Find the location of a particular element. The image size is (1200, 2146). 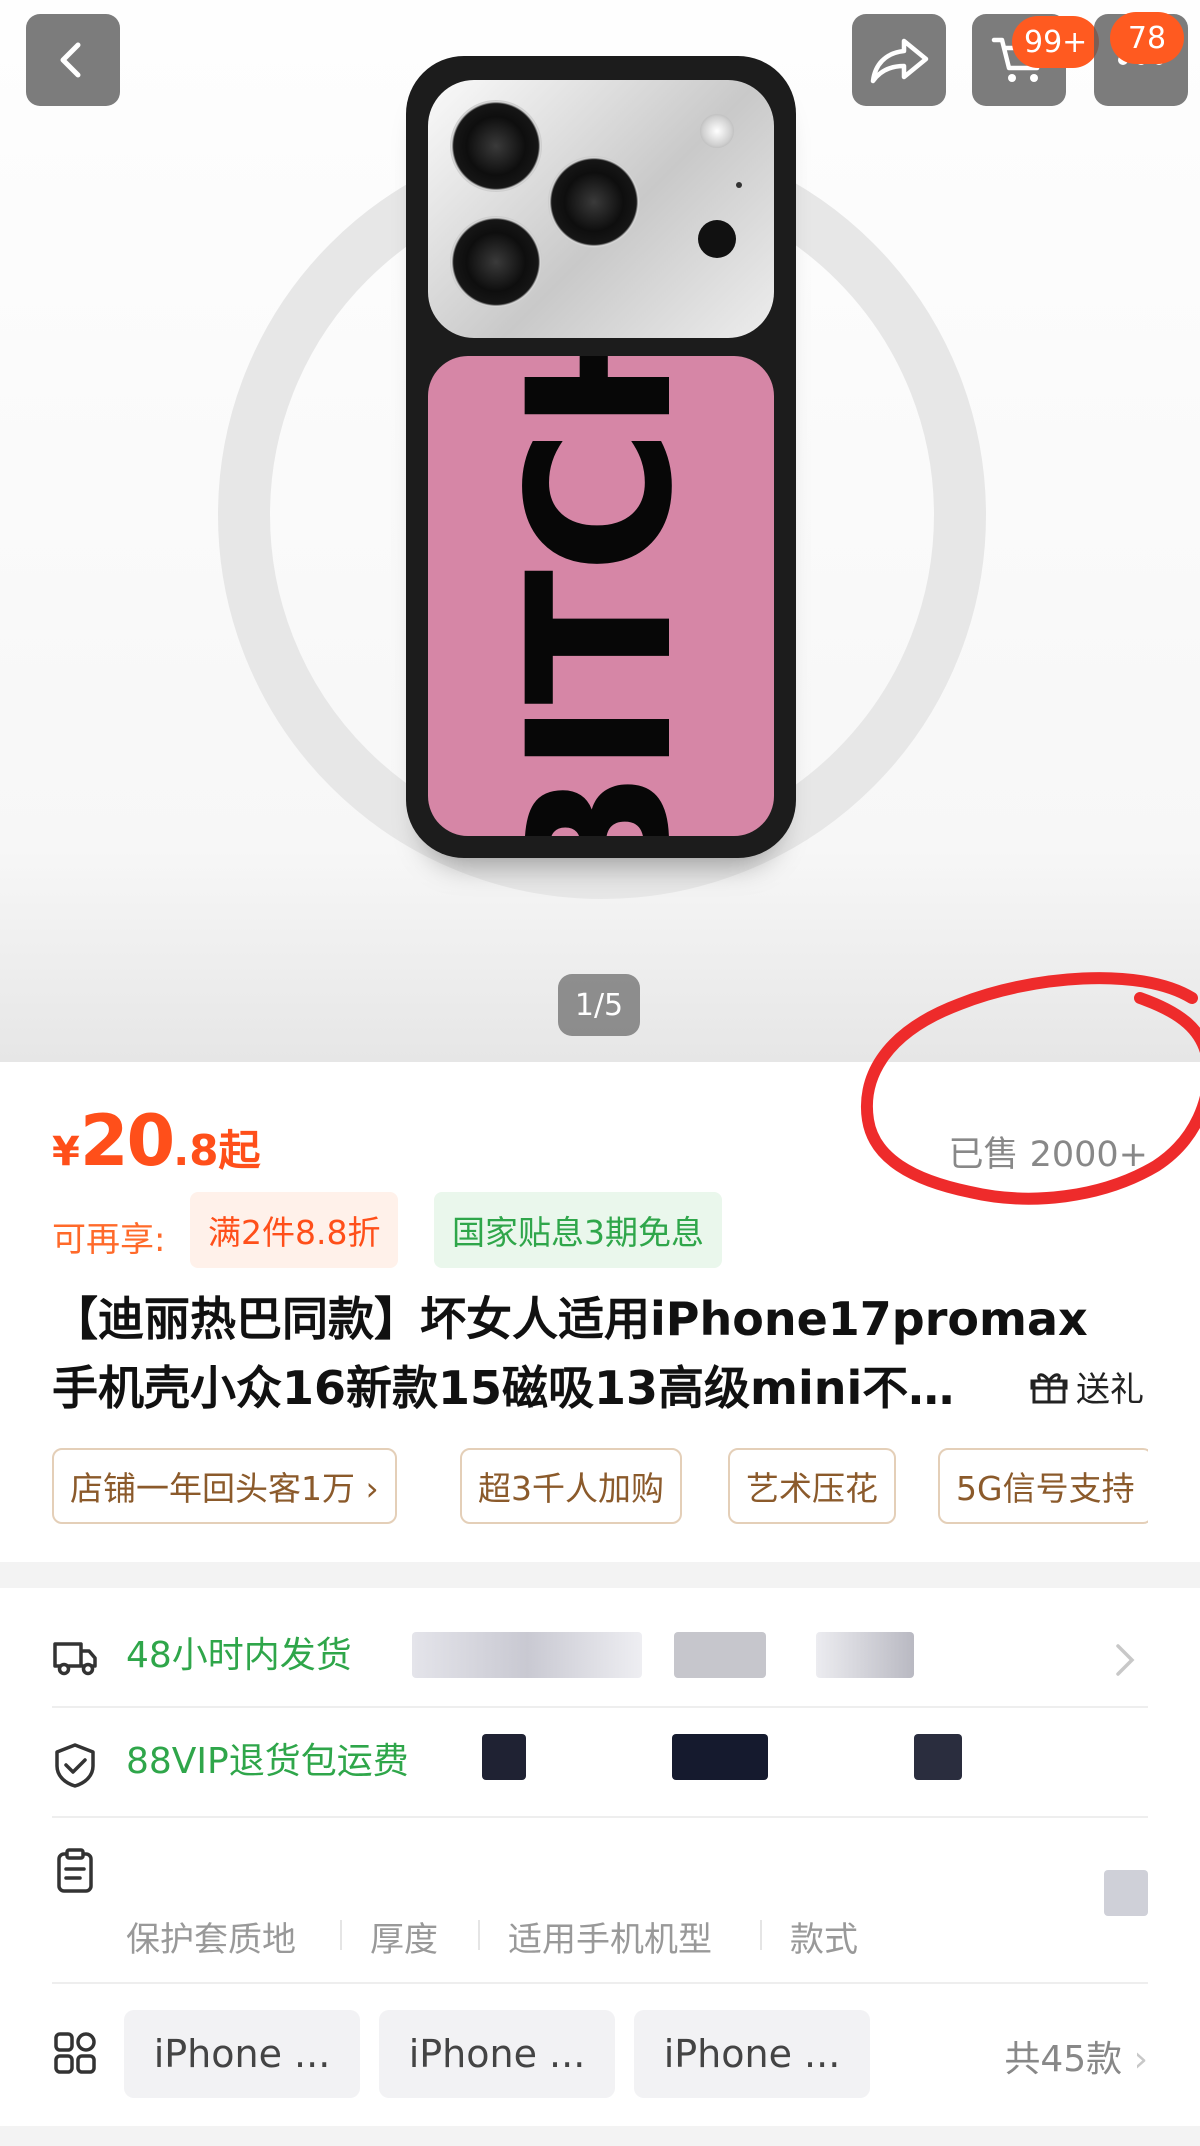

param-name: 款式 is located at coordinates (824, 1940).